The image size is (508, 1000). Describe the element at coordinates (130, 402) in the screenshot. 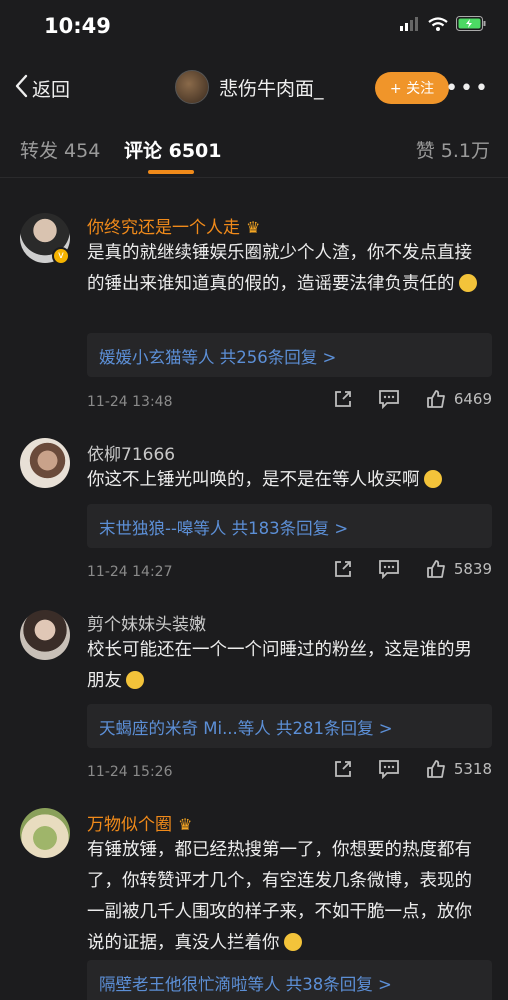

I see `comment-time: 11-24 13:48` at that location.